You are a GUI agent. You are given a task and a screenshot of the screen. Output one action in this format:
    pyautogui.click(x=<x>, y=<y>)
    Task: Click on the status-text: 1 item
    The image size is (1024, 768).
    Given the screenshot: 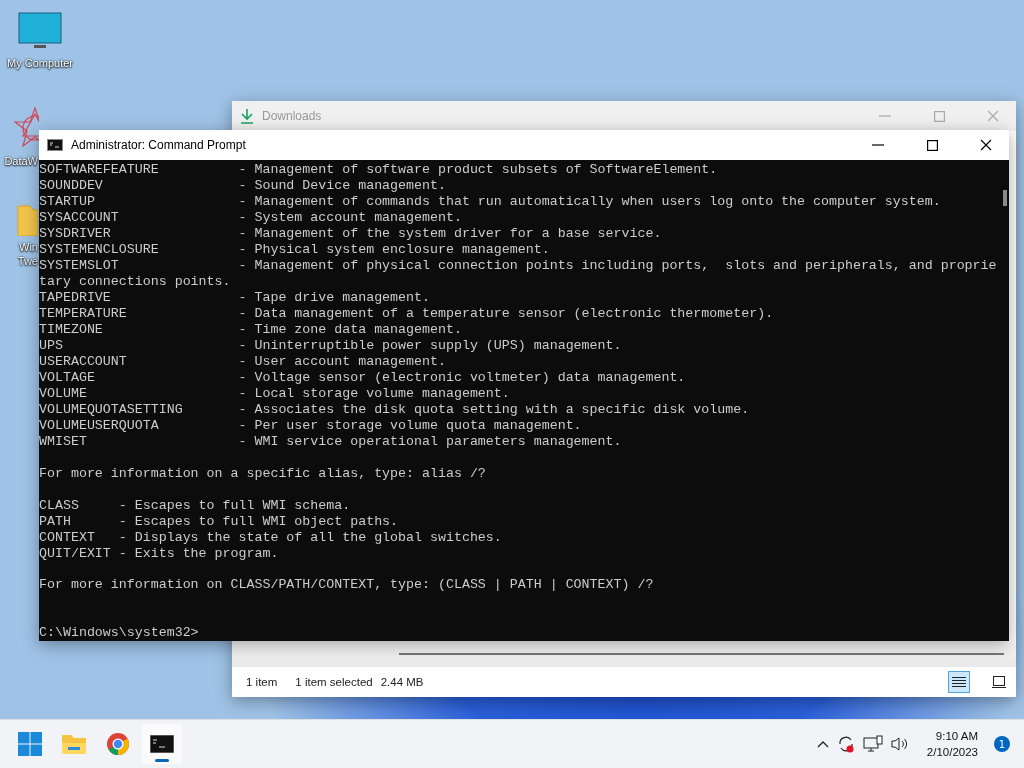 What is the action you would take?
    pyautogui.click(x=262, y=682)
    